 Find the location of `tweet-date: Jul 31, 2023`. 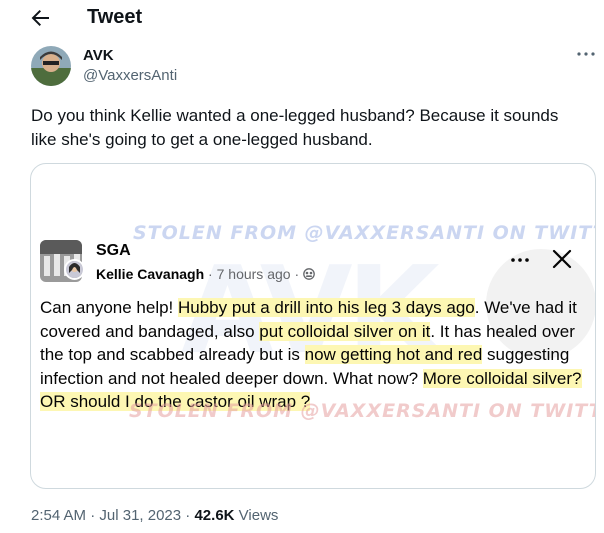

tweet-date: Jul 31, 2023 is located at coordinates (140, 515).